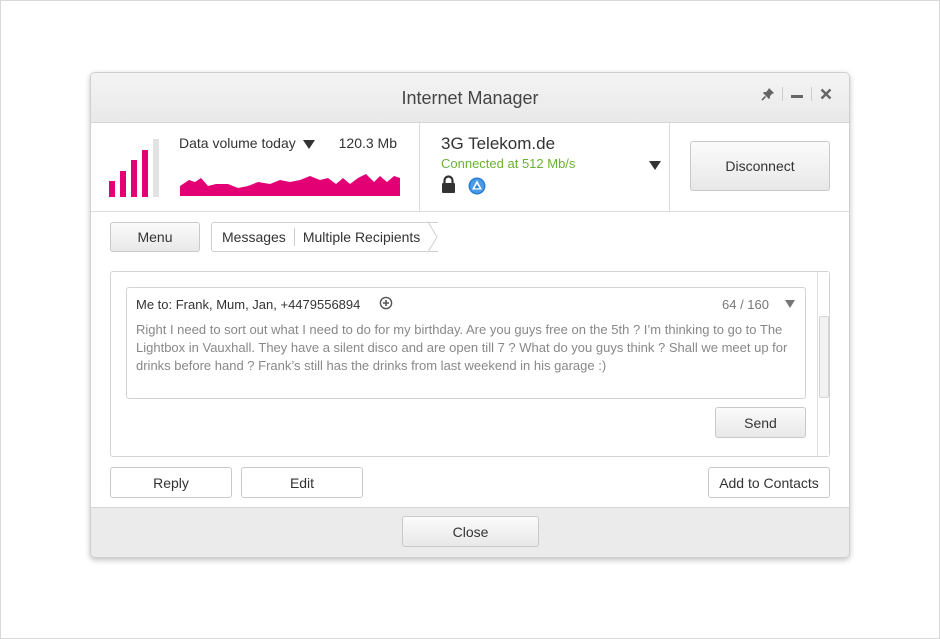  I want to click on data-volume-label: Data volume today, so click(237, 143).